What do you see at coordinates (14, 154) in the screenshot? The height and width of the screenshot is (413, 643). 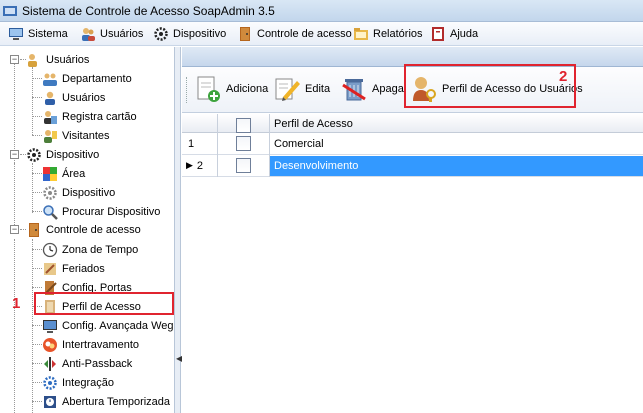 I see `collapse-dispositivo-toggle: −` at bounding box center [14, 154].